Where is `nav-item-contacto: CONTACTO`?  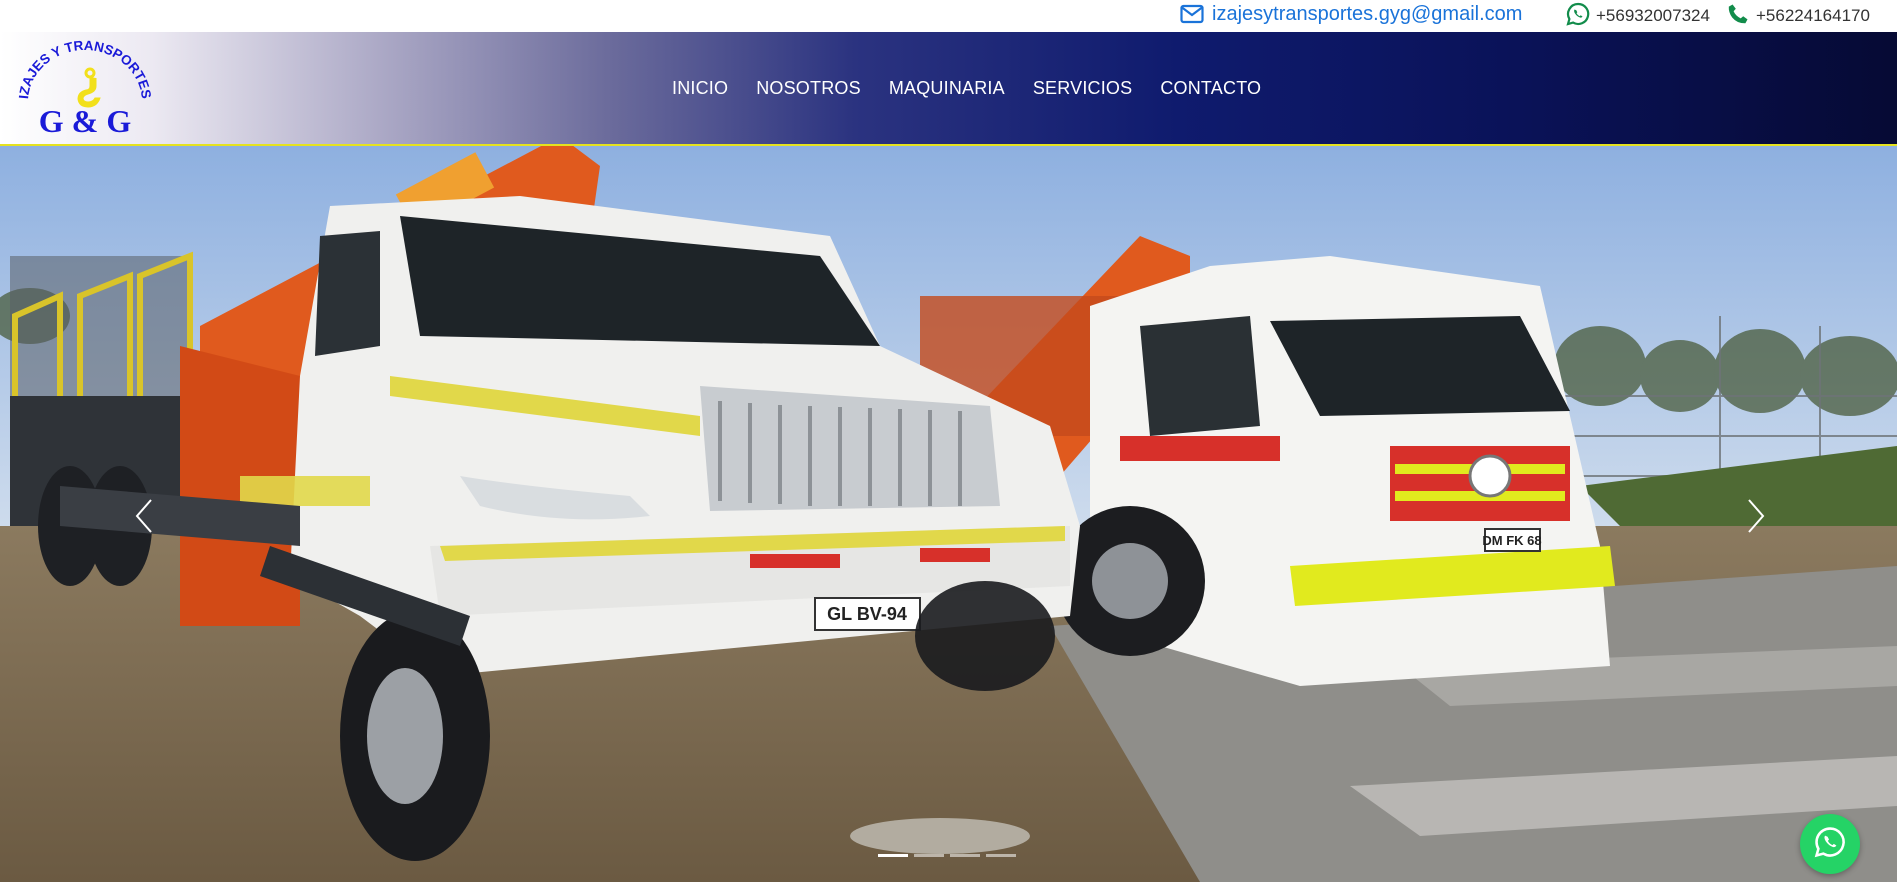 nav-item-contacto: CONTACTO is located at coordinates (1210, 88).